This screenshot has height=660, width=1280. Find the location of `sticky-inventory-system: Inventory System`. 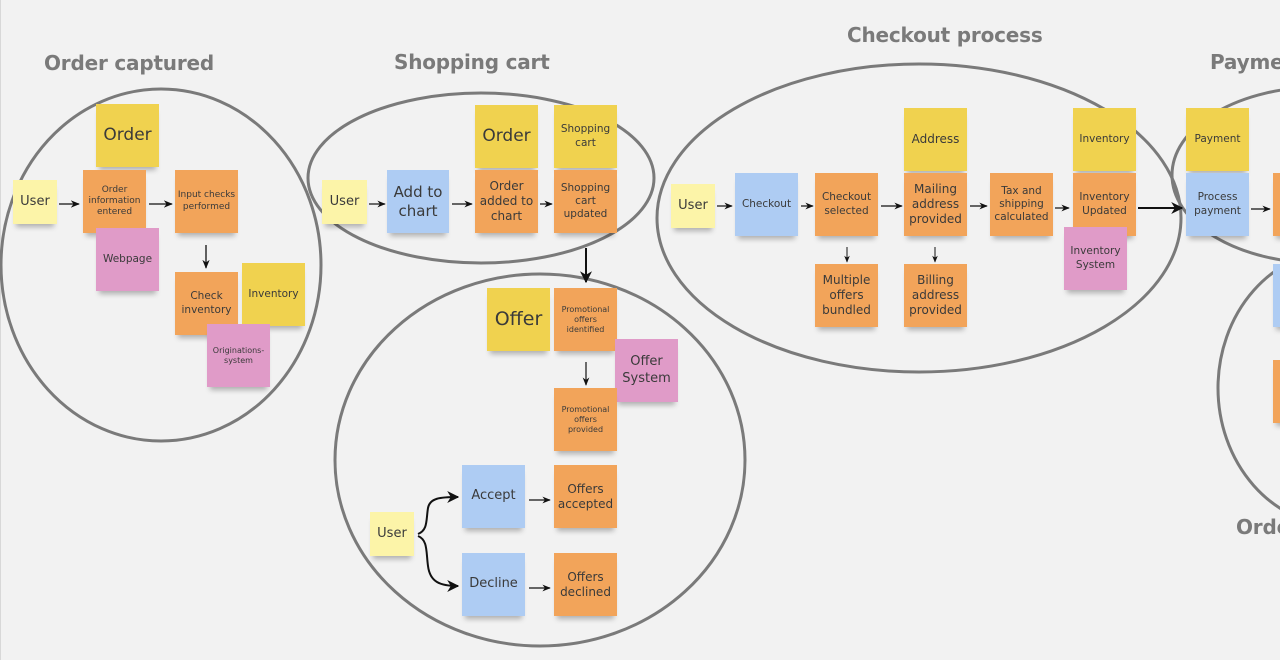

sticky-inventory-system: Inventory System is located at coordinates (1095, 258).